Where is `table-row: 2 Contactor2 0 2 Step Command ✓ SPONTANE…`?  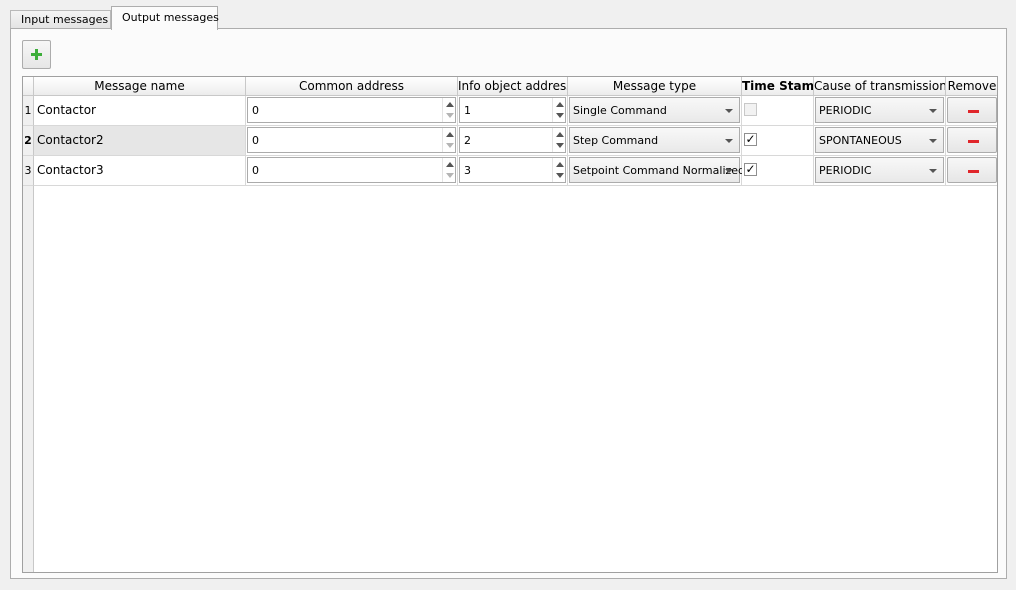
table-row: 2 Contactor2 0 2 Step Command ✓ SPONTANE… is located at coordinates (510, 141).